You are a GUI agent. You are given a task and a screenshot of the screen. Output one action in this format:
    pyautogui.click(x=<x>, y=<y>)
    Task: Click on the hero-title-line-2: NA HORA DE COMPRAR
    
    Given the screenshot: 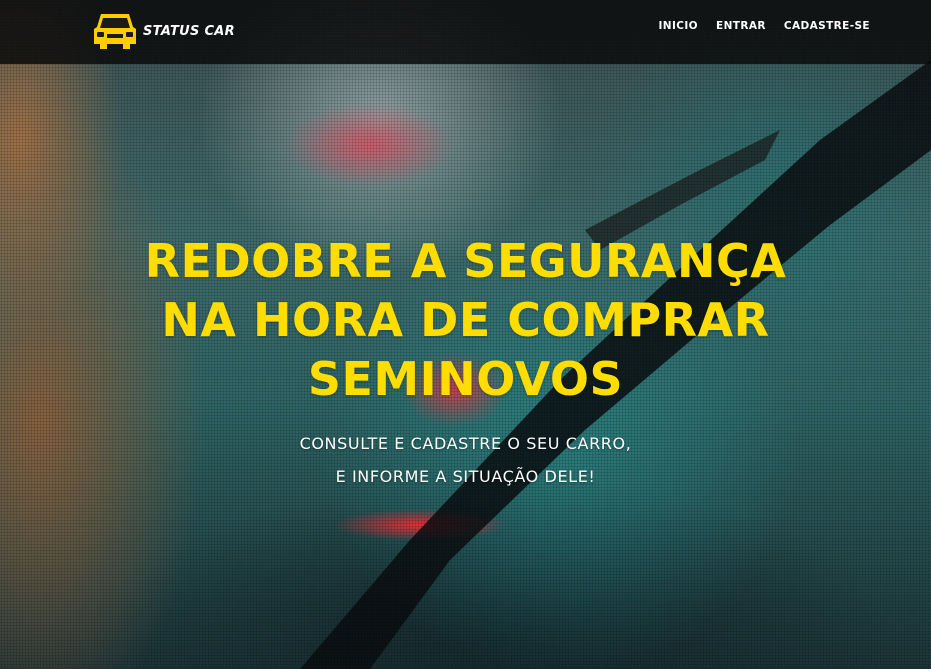 What is the action you would take?
    pyautogui.click(x=465, y=320)
    